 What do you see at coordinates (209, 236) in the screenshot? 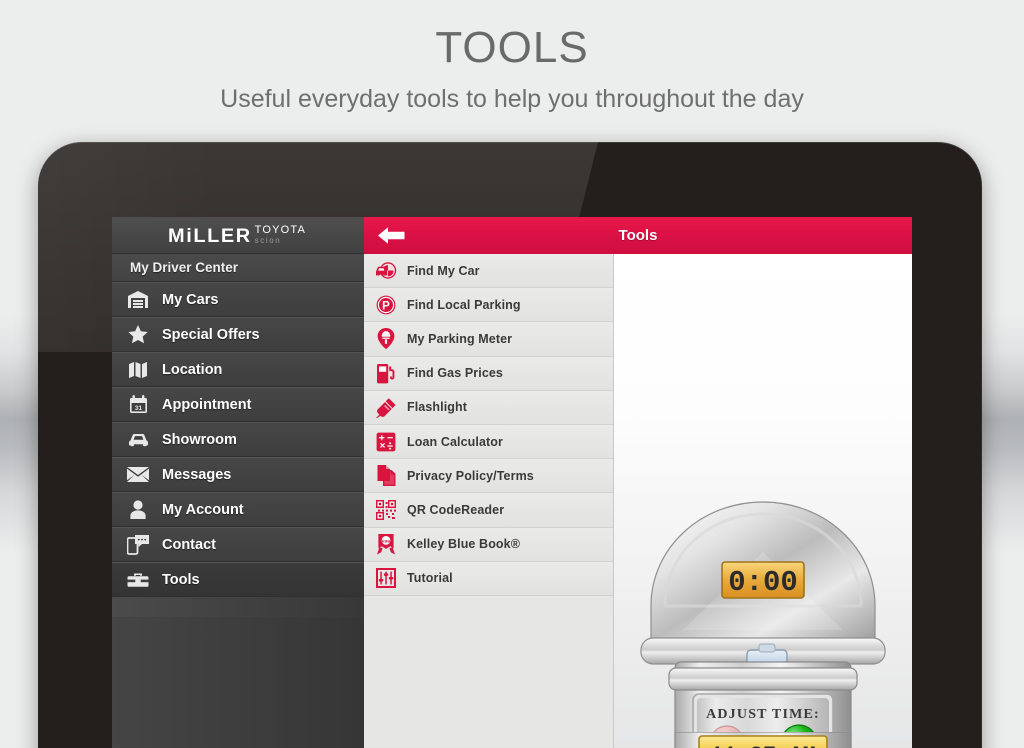
I see `logo-miller-text: MiLLER` at bounding box center [209, 236].